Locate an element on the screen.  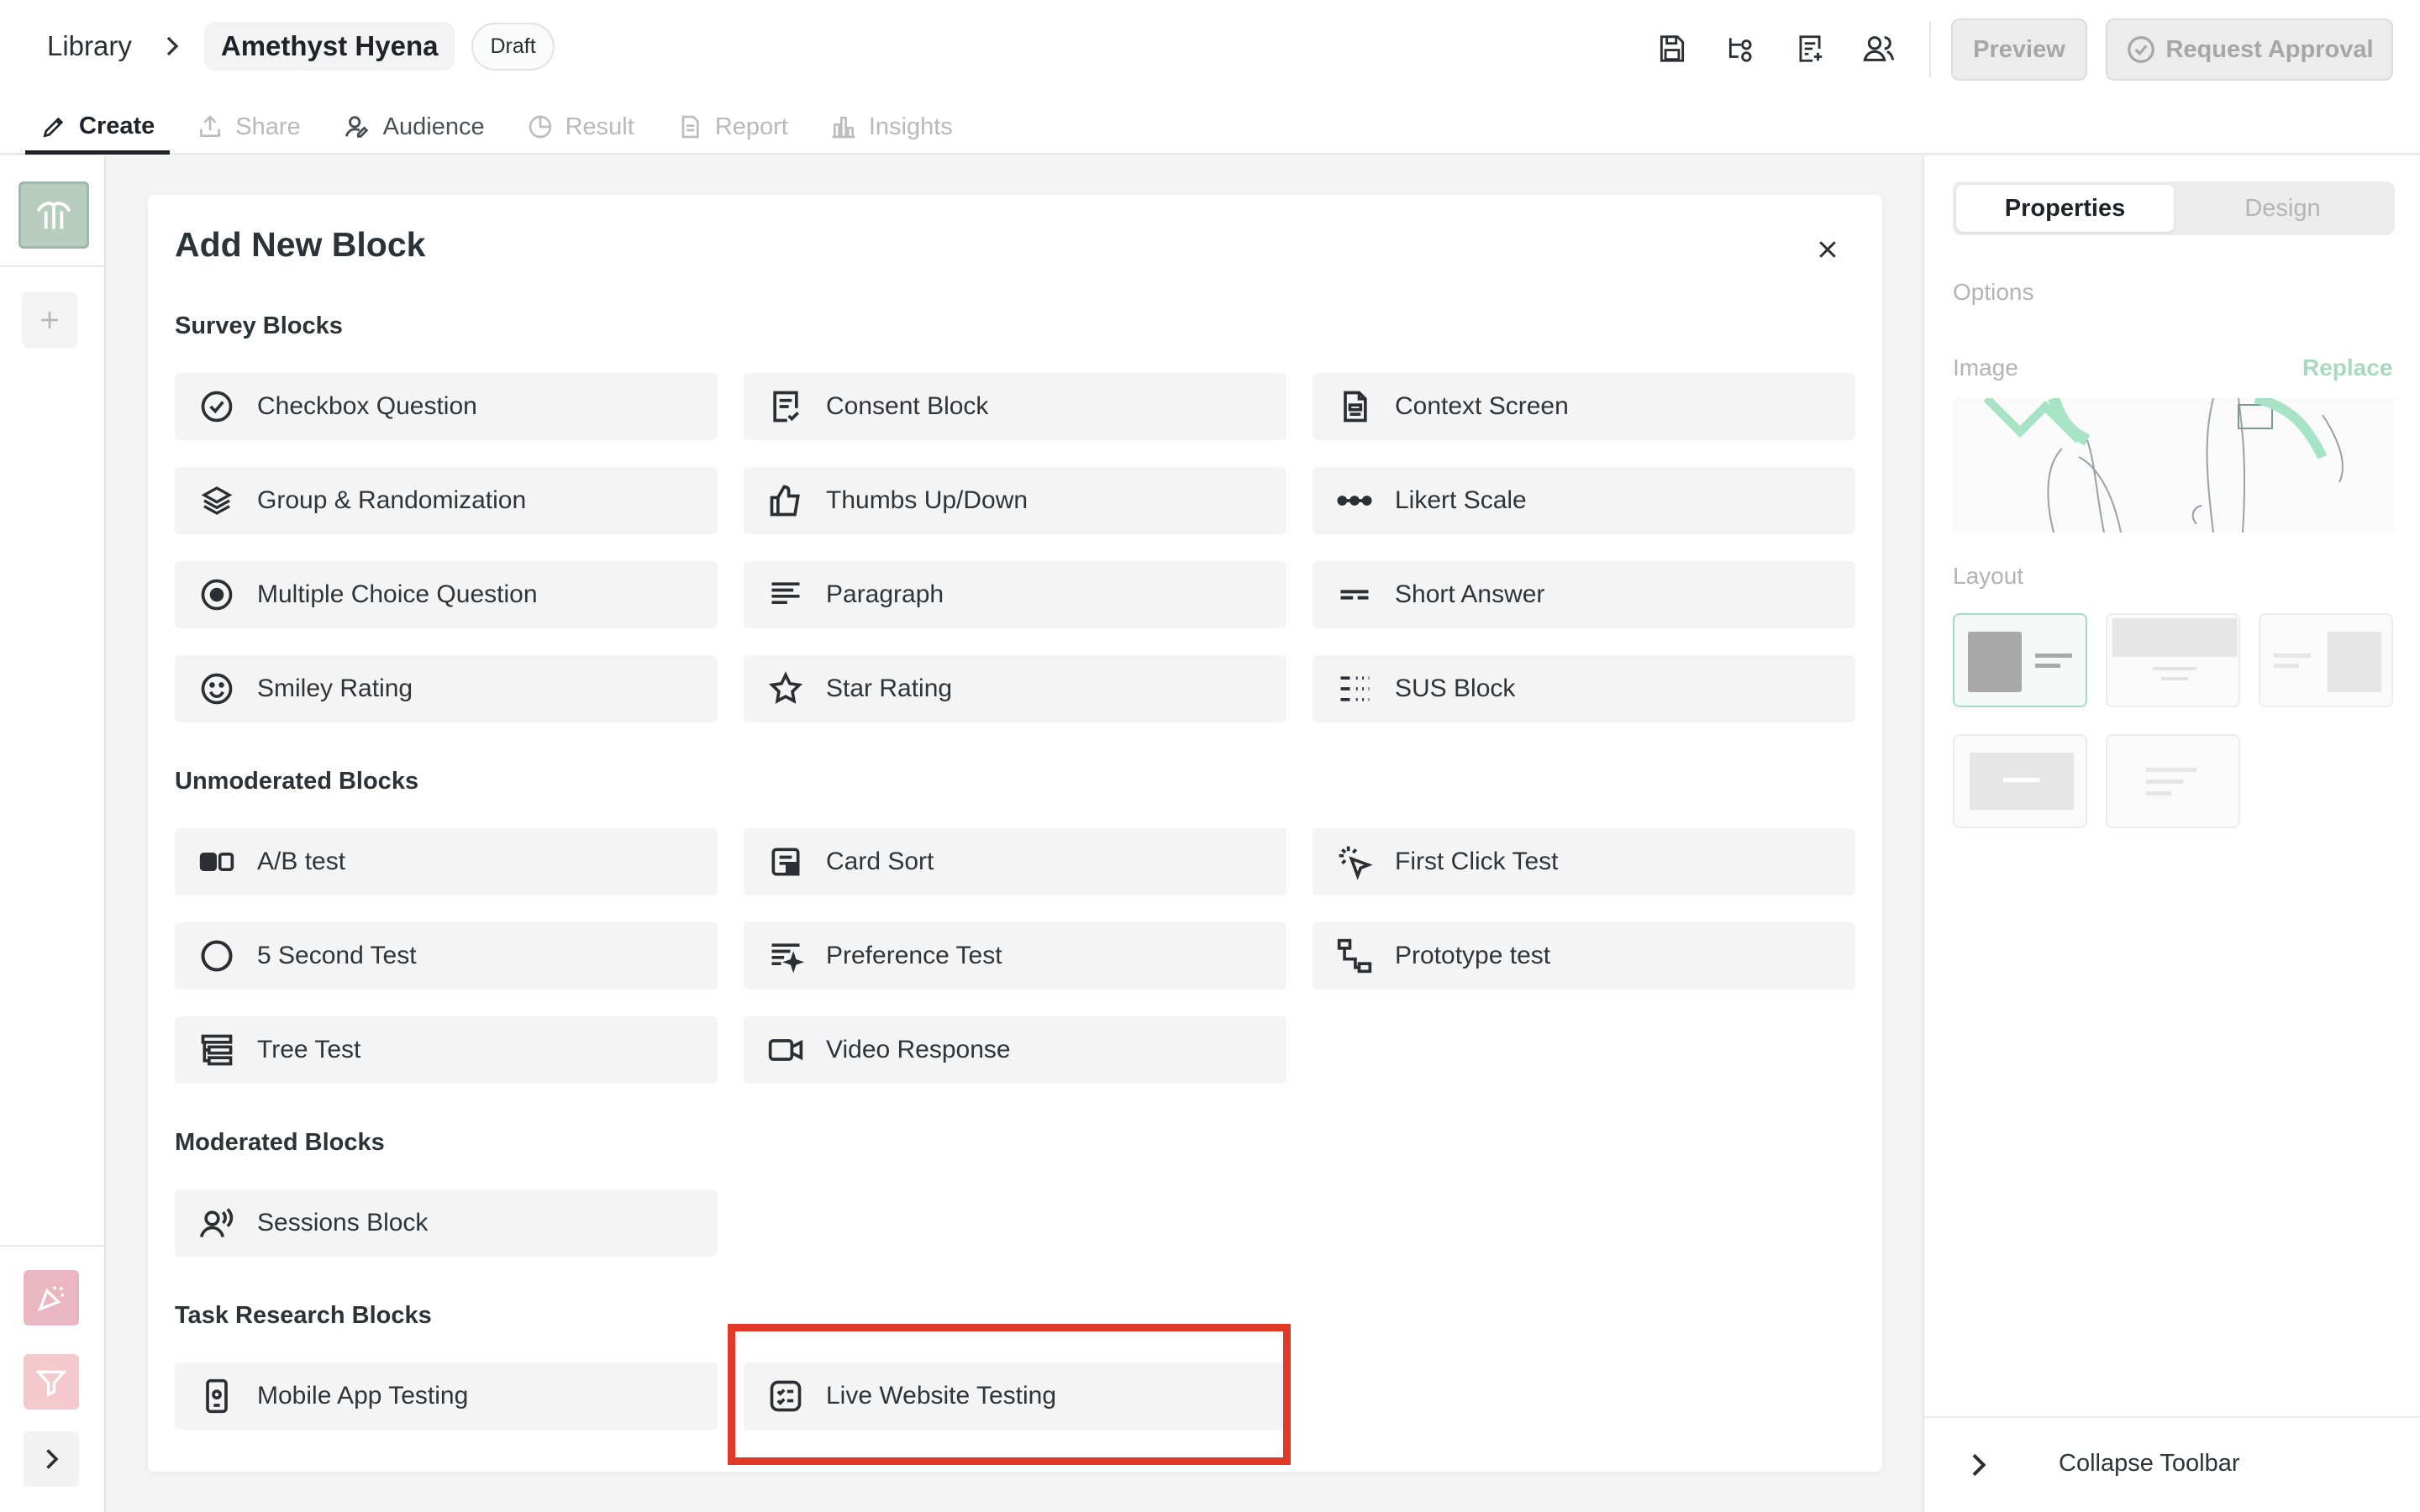
section-title-survey: Survey Blocks is located at coordinates (259, 325).